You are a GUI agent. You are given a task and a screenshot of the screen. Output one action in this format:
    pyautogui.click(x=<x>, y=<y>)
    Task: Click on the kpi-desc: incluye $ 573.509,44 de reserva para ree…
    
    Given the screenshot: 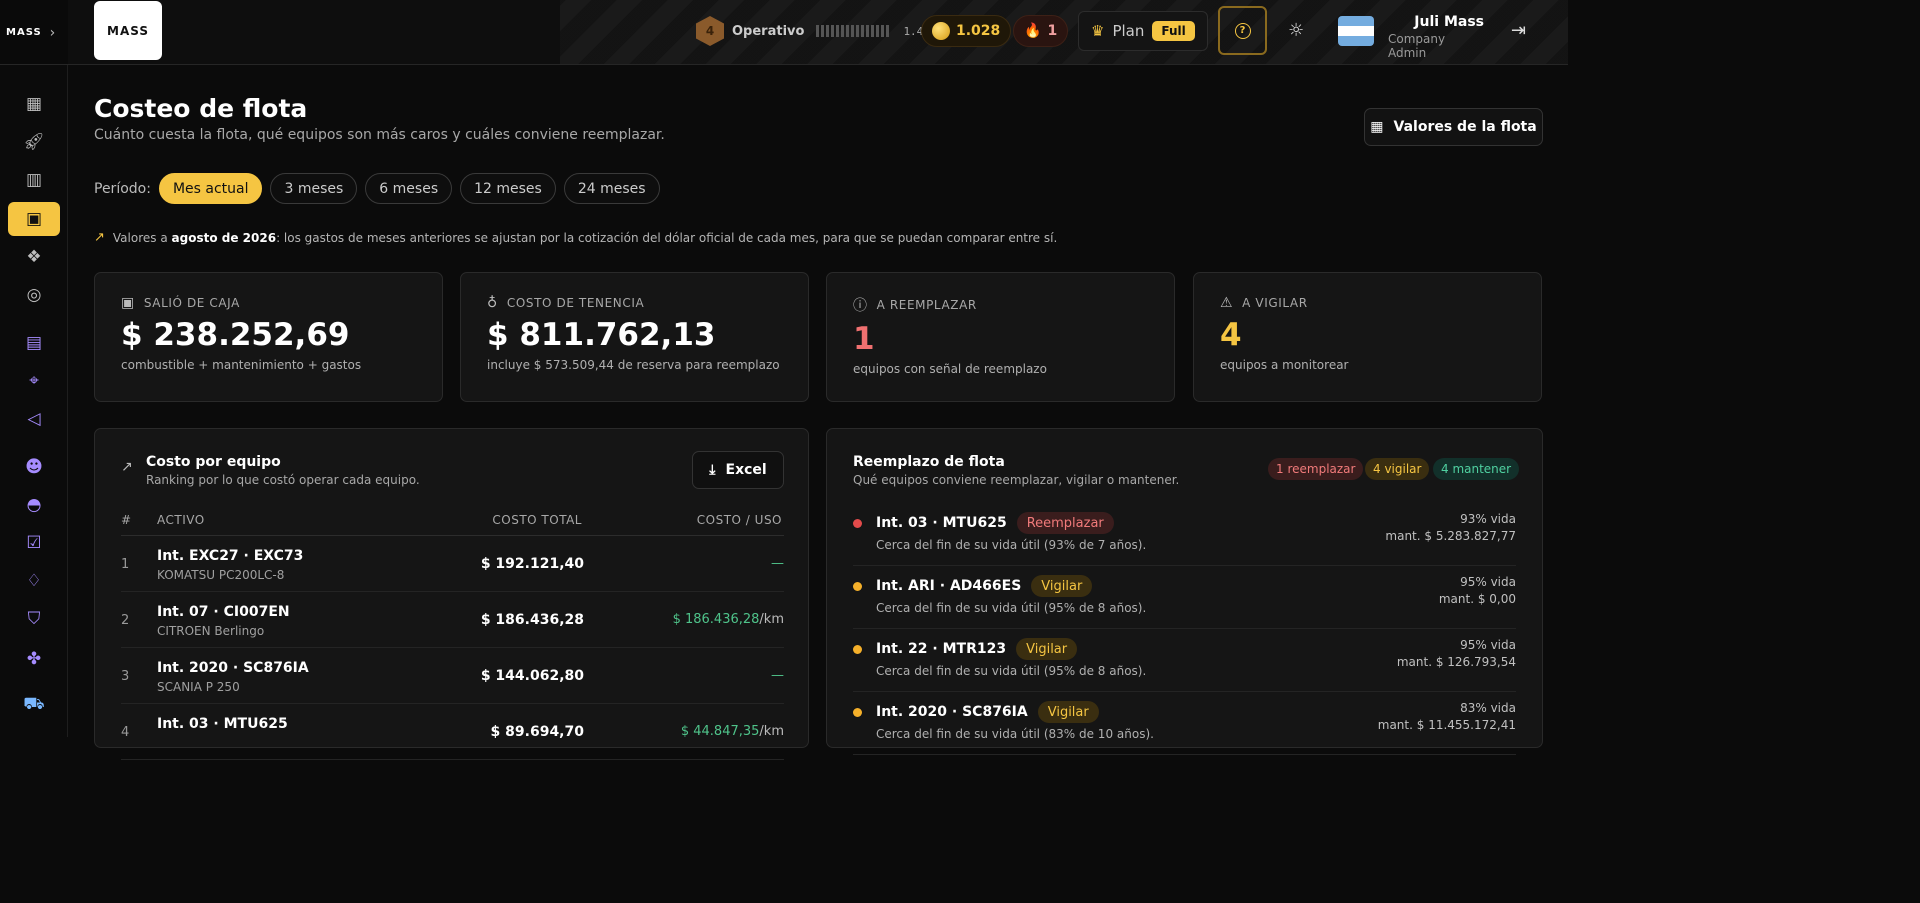 What is the action you would take?
    pyautogui.click(x=633, y=365)
    